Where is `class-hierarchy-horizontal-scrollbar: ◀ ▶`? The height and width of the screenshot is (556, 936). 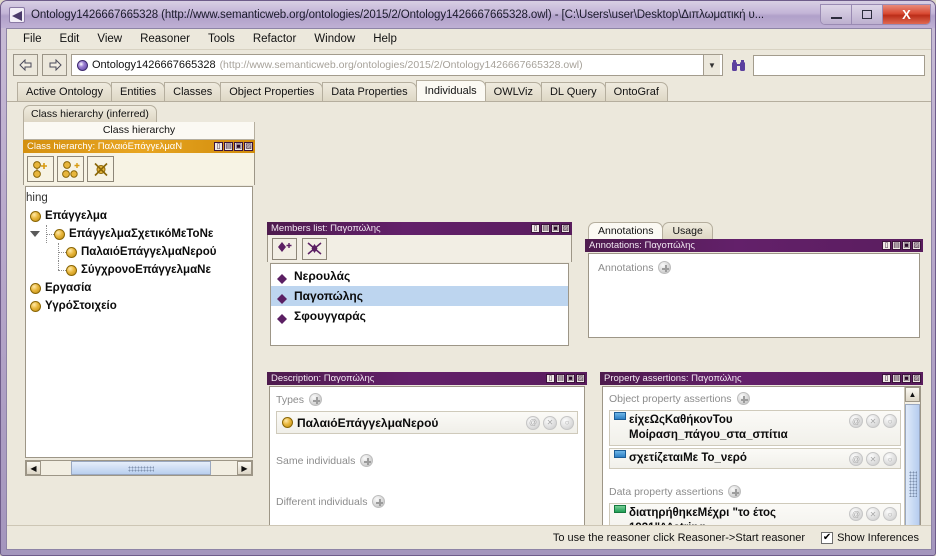
class-hierarchy-horizontal-scrollbar: ◀ ▶ is located at coordinates (139, 468).